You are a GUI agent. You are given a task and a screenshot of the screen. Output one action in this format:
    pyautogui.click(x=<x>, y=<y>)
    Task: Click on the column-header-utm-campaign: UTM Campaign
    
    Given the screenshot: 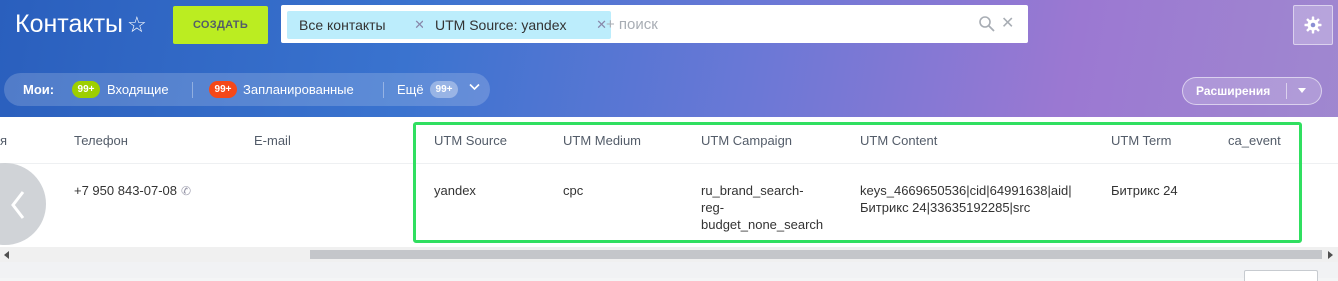 What is the action you would take?
    pyautogui.click(x=746, y=140)
    